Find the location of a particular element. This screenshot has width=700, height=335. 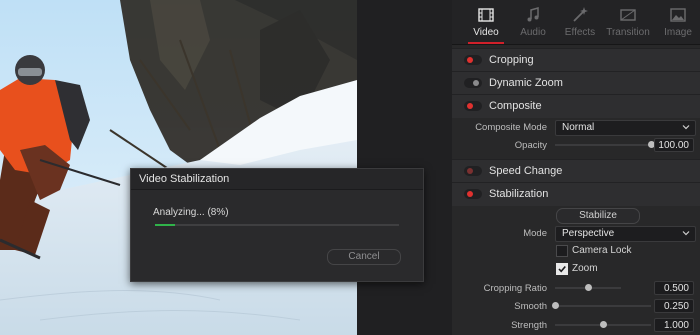

section-composite: Composite is located at coordinates (576, 106).